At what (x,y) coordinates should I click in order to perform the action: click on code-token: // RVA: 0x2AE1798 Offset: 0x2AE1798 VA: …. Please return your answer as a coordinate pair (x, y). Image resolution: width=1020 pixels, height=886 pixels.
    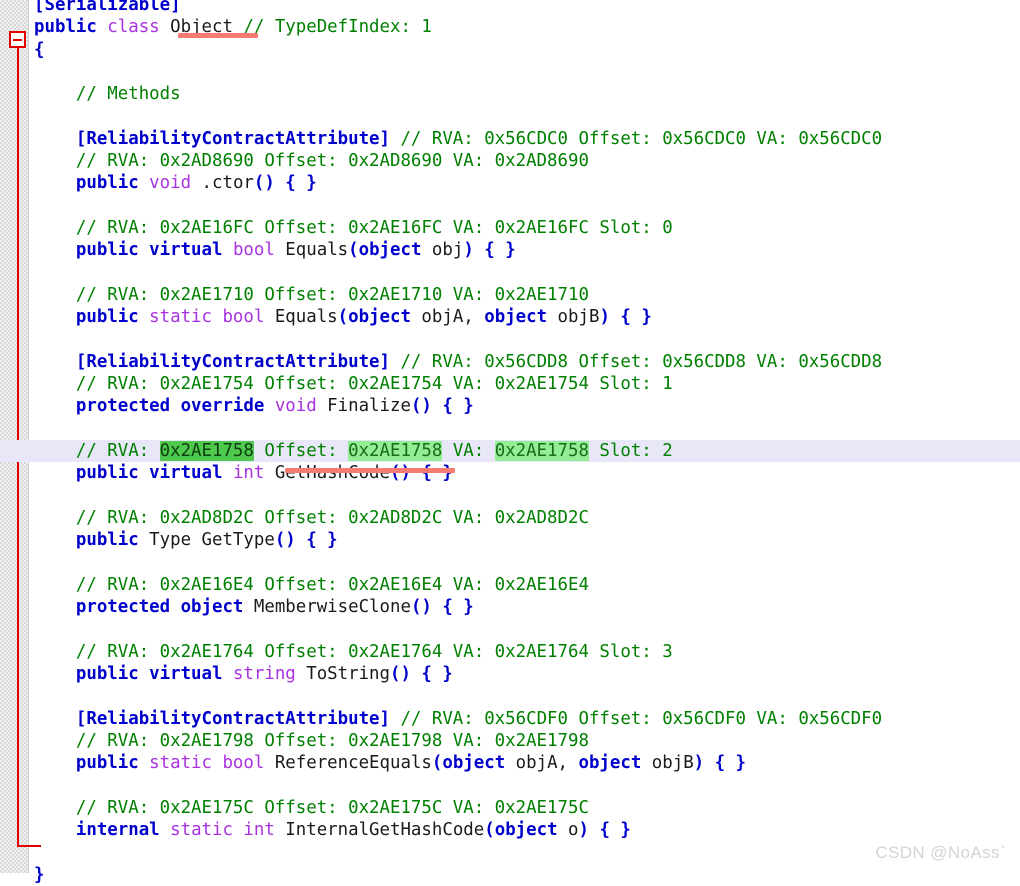
    Looking at the image, I should click on (311, 740).